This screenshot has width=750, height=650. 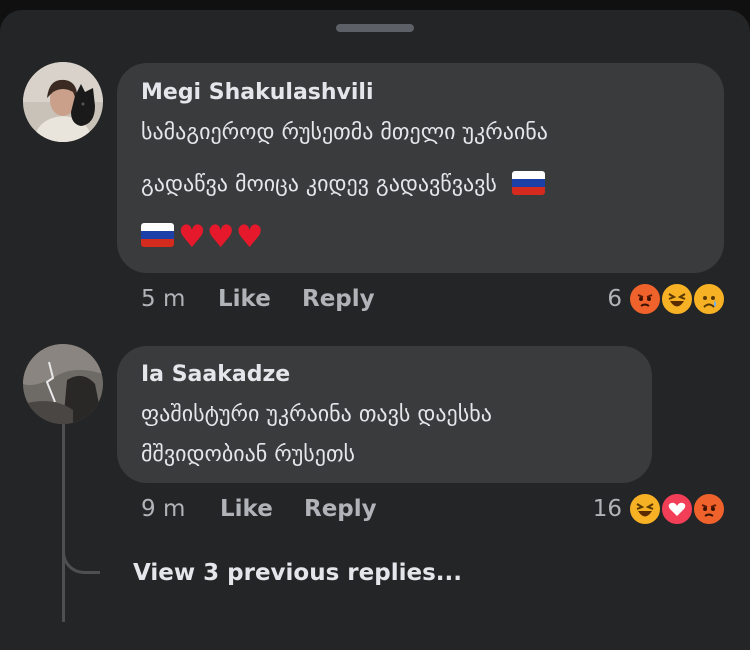 What do you see at coordinates (602, 509) in the screenshot?
I see `reaction-count: 16` at bounding box center [602, 509].